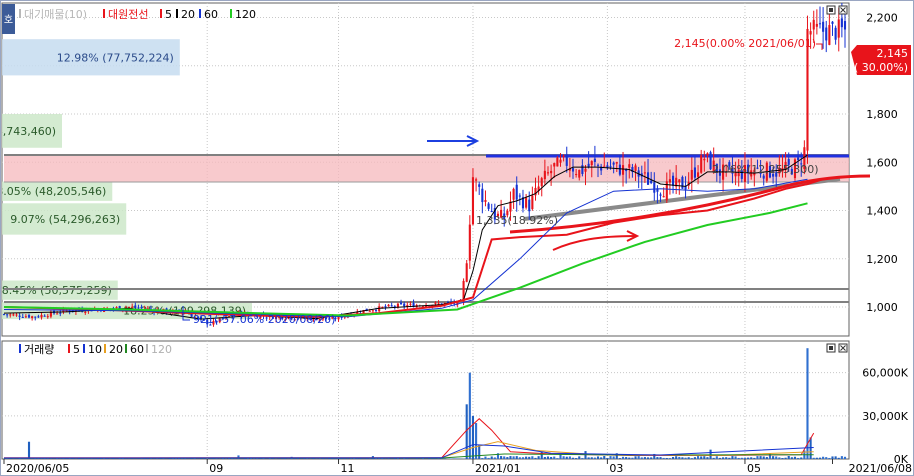 The image size is (914, 476). I want to click on min-label: 921(-57.06% 2020/08/20), so click(264, 319).